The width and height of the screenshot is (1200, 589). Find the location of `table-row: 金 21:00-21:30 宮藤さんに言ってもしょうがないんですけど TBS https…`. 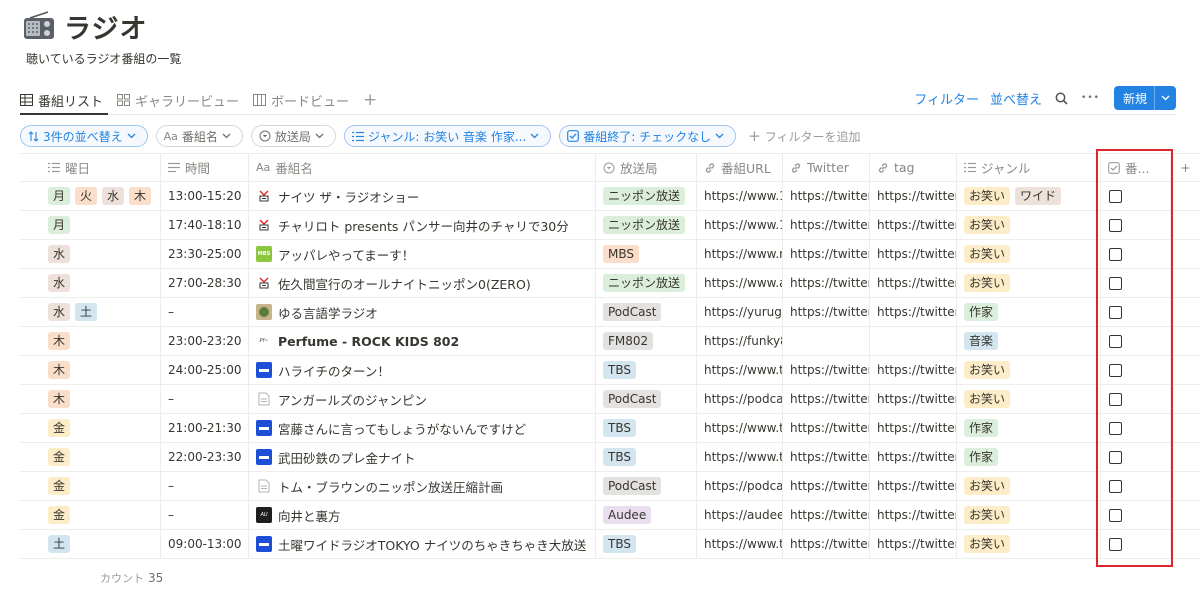

table-row: 金 21:00-21:30 宮藤さんに言ってもしょうがないんですけど TBS https… is located at coordinates (610, 428).